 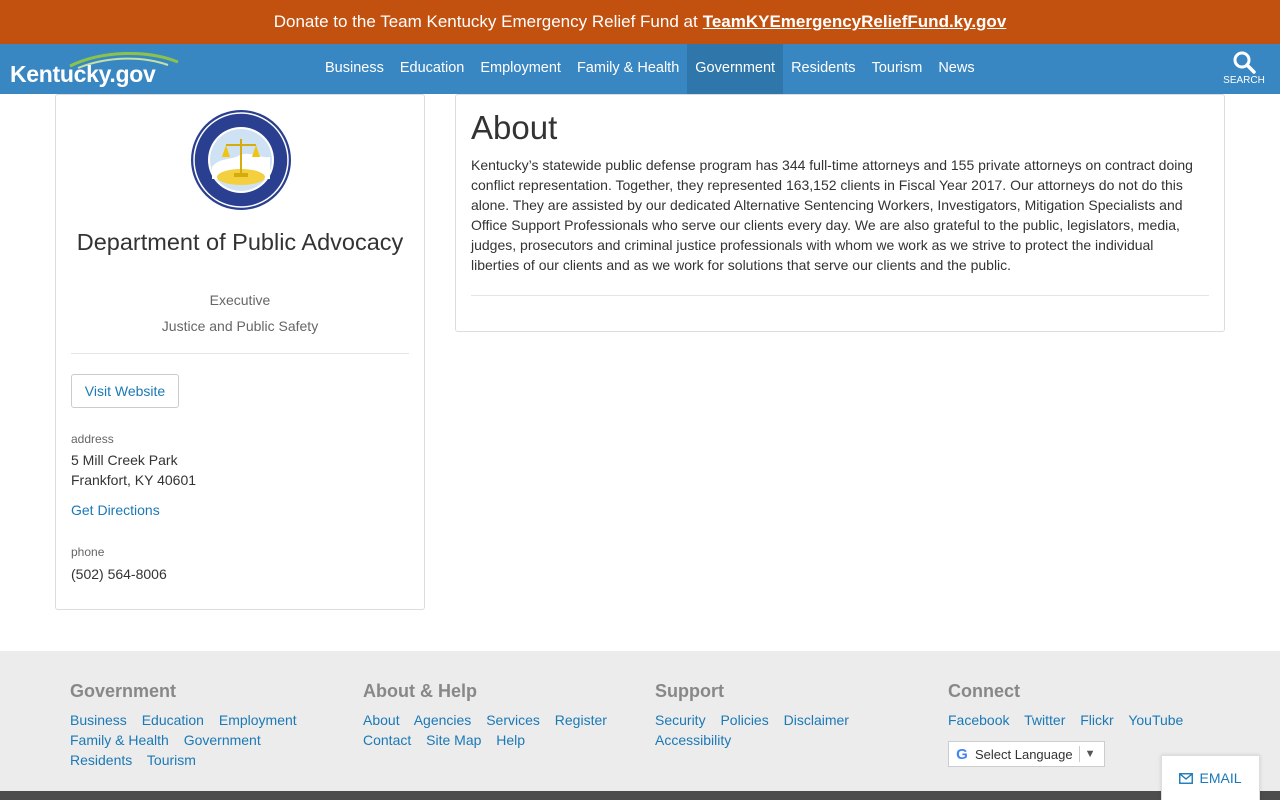 What do you see at coordinates (640, 795) in the screenshot?
I see `footer-bottom-bar` at bounding box center [640, 795].